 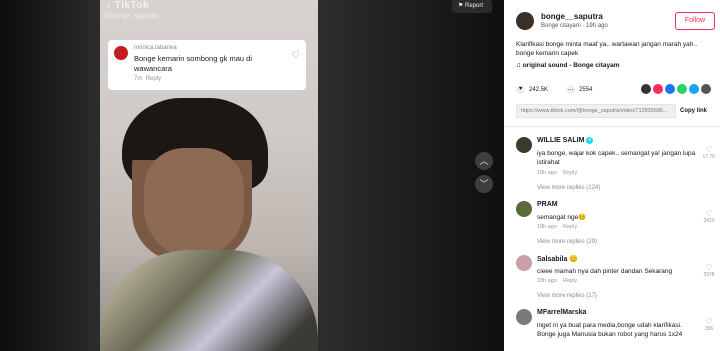 I want to click on comment-like: ♡ 3420, so click(x=709, y=216).